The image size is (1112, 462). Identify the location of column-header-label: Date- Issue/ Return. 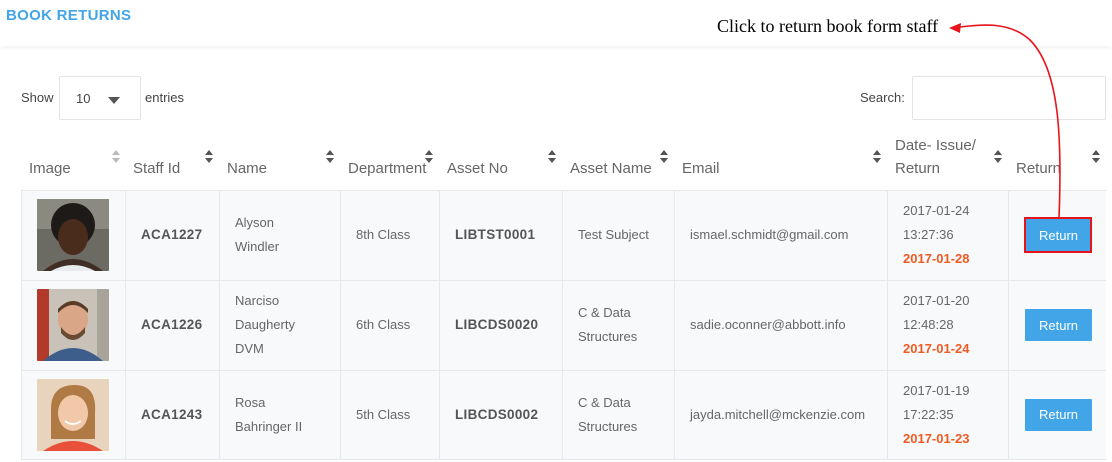
(935, 157).